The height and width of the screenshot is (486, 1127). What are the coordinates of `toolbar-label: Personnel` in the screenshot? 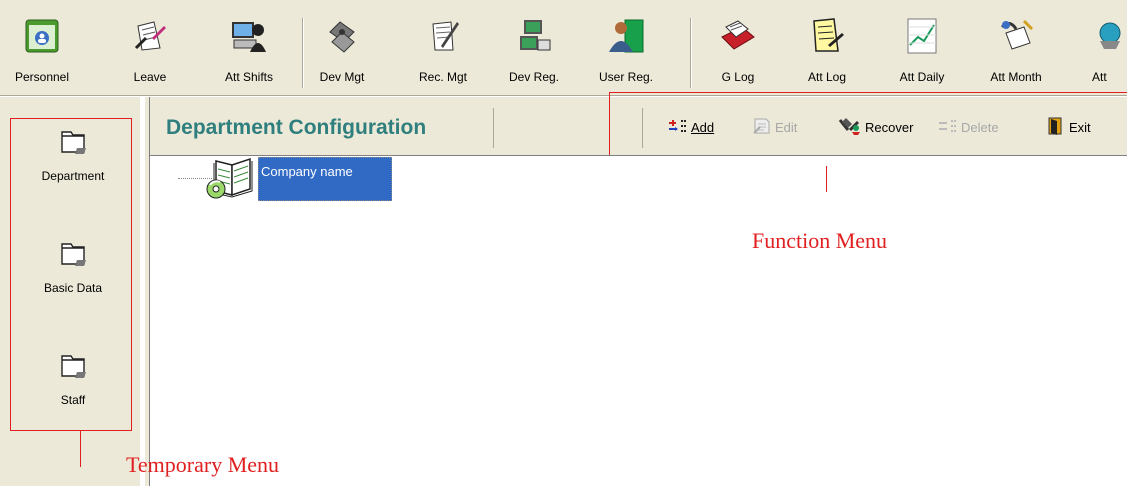 It's located at (42, 77).